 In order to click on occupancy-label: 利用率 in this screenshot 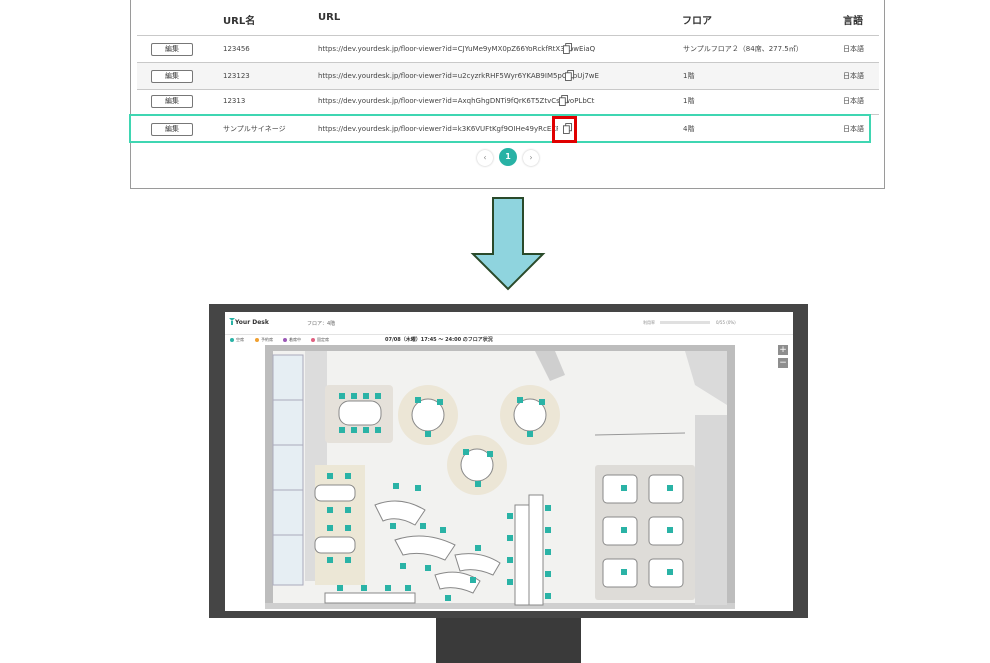, I will do `click(649, 322)`.